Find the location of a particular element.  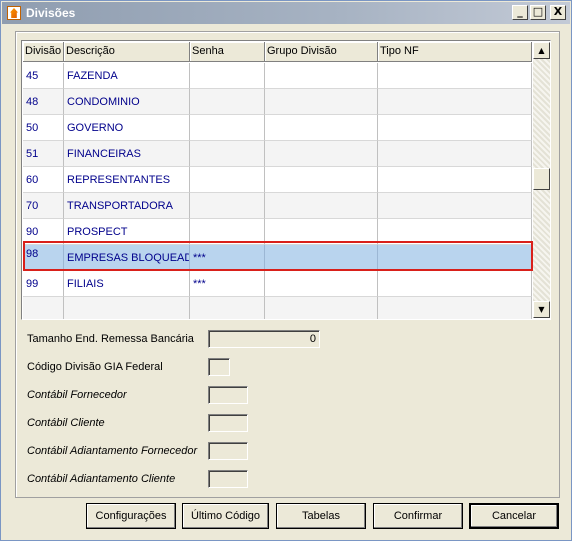

contabil-cliente-label: Contábil Cliente is located at coordinates (66, 423).